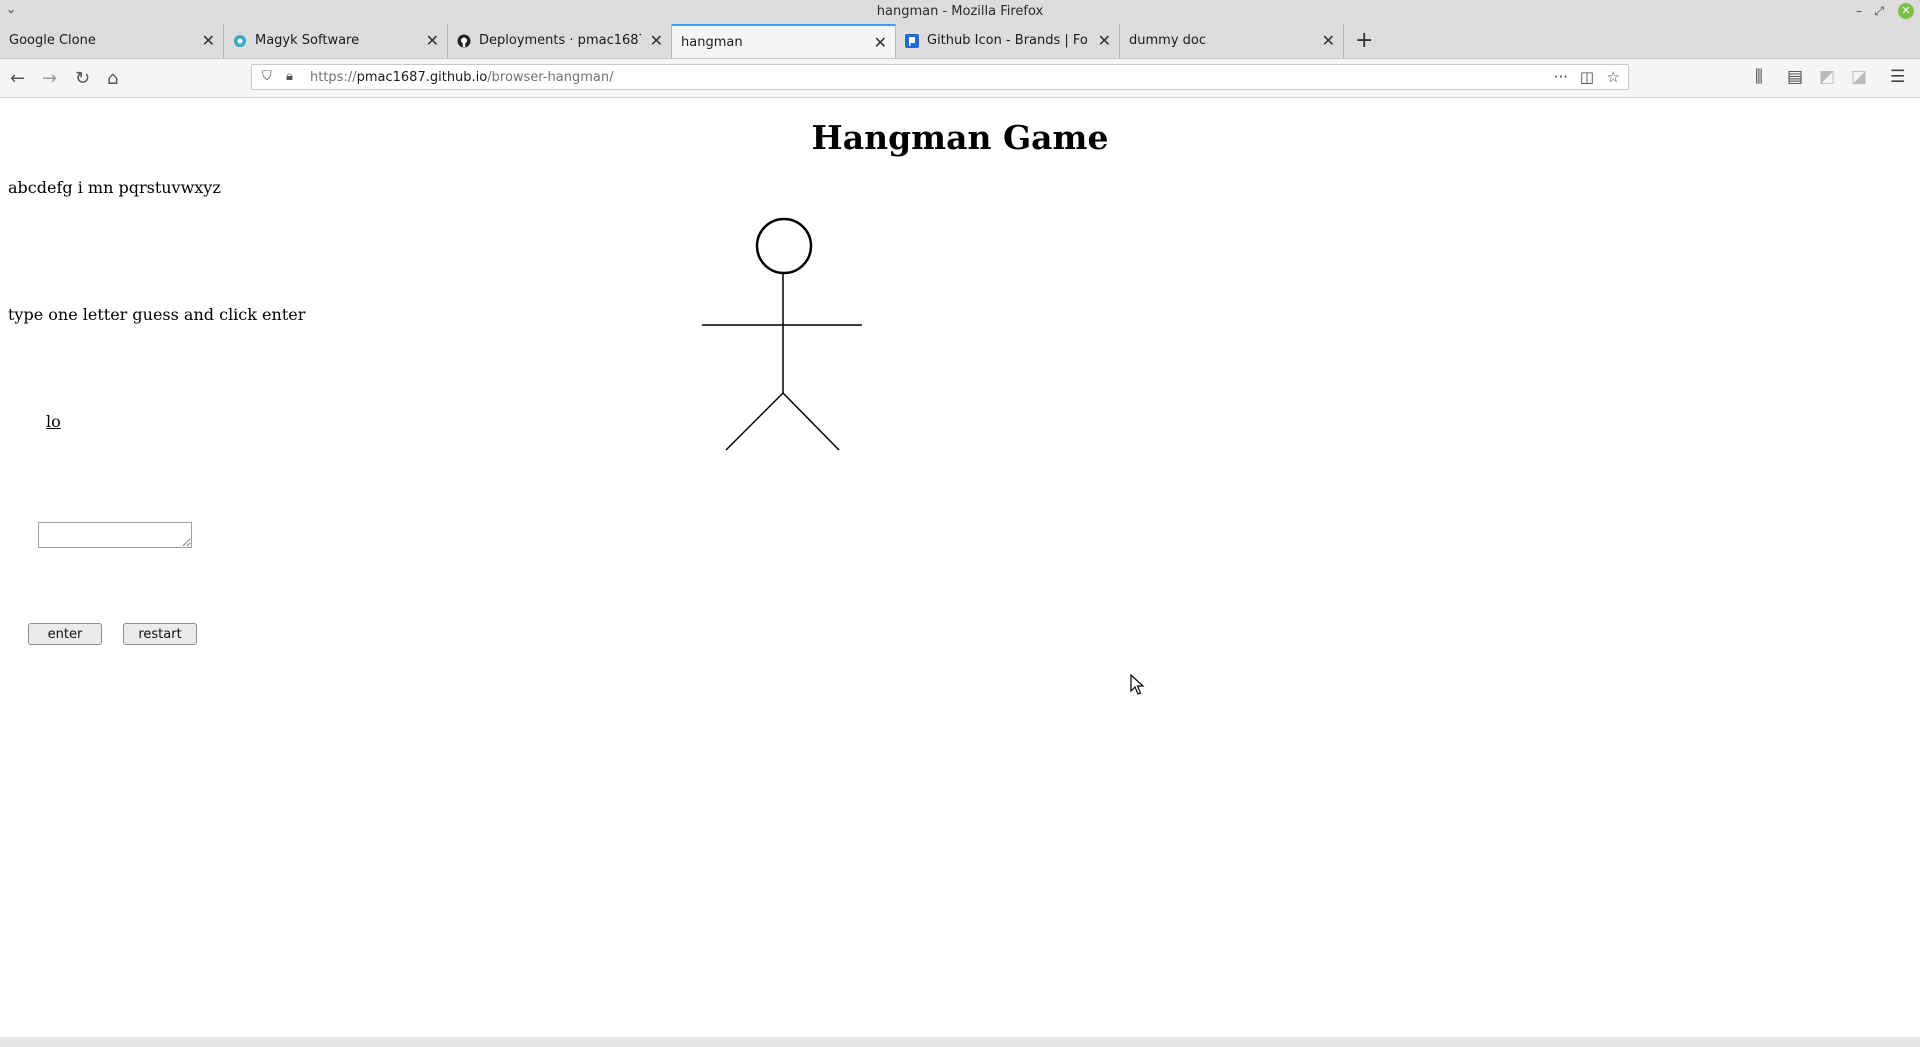 This screenshot has width=1920, height=1047. I want to click on forward-icon: →, so click(49, 78).